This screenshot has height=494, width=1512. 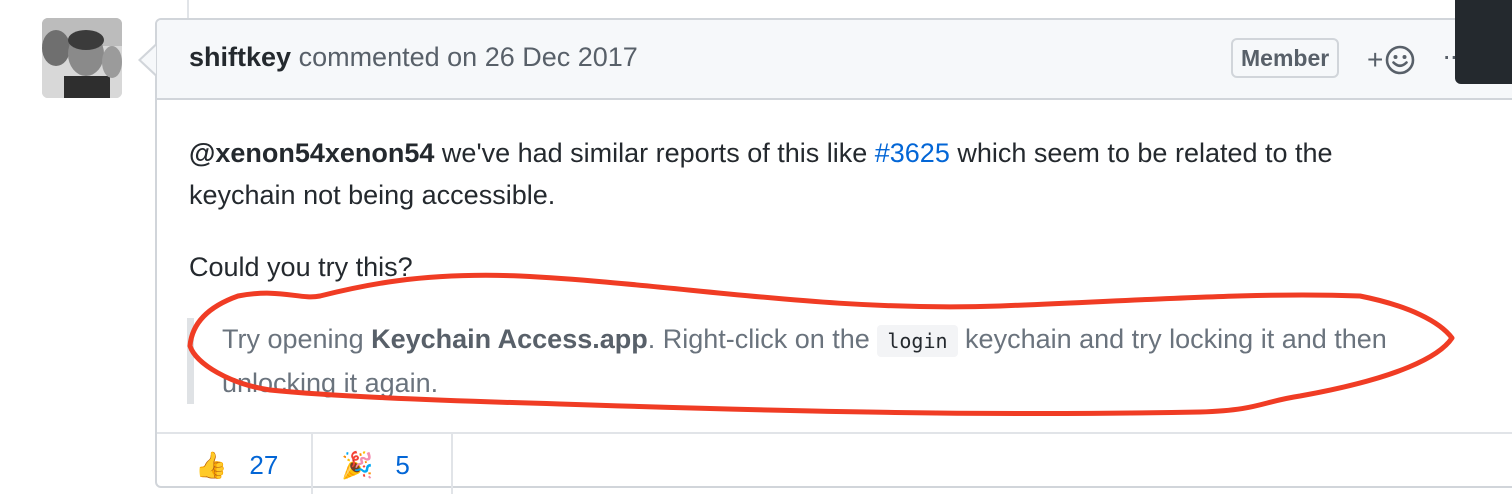 What do you see at coordinates (211, 465) in the screenshot?
I see `thumbs-up-icon: 👍` at bounding box center [211, 465].